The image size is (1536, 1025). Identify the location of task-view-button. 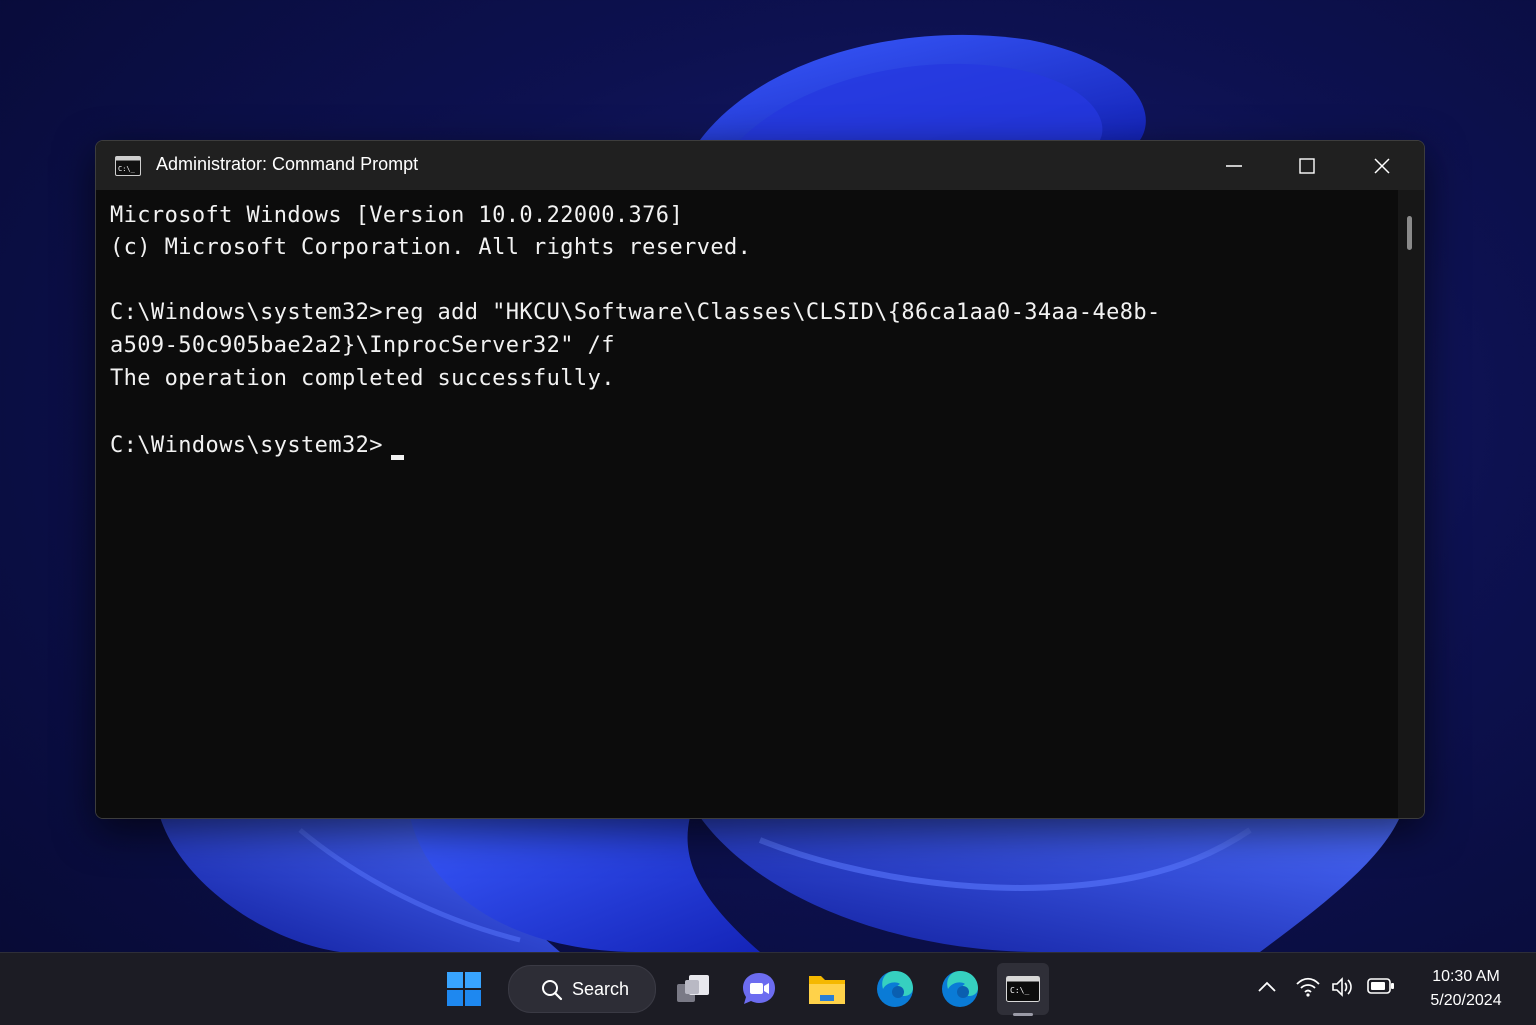
(693, 989).